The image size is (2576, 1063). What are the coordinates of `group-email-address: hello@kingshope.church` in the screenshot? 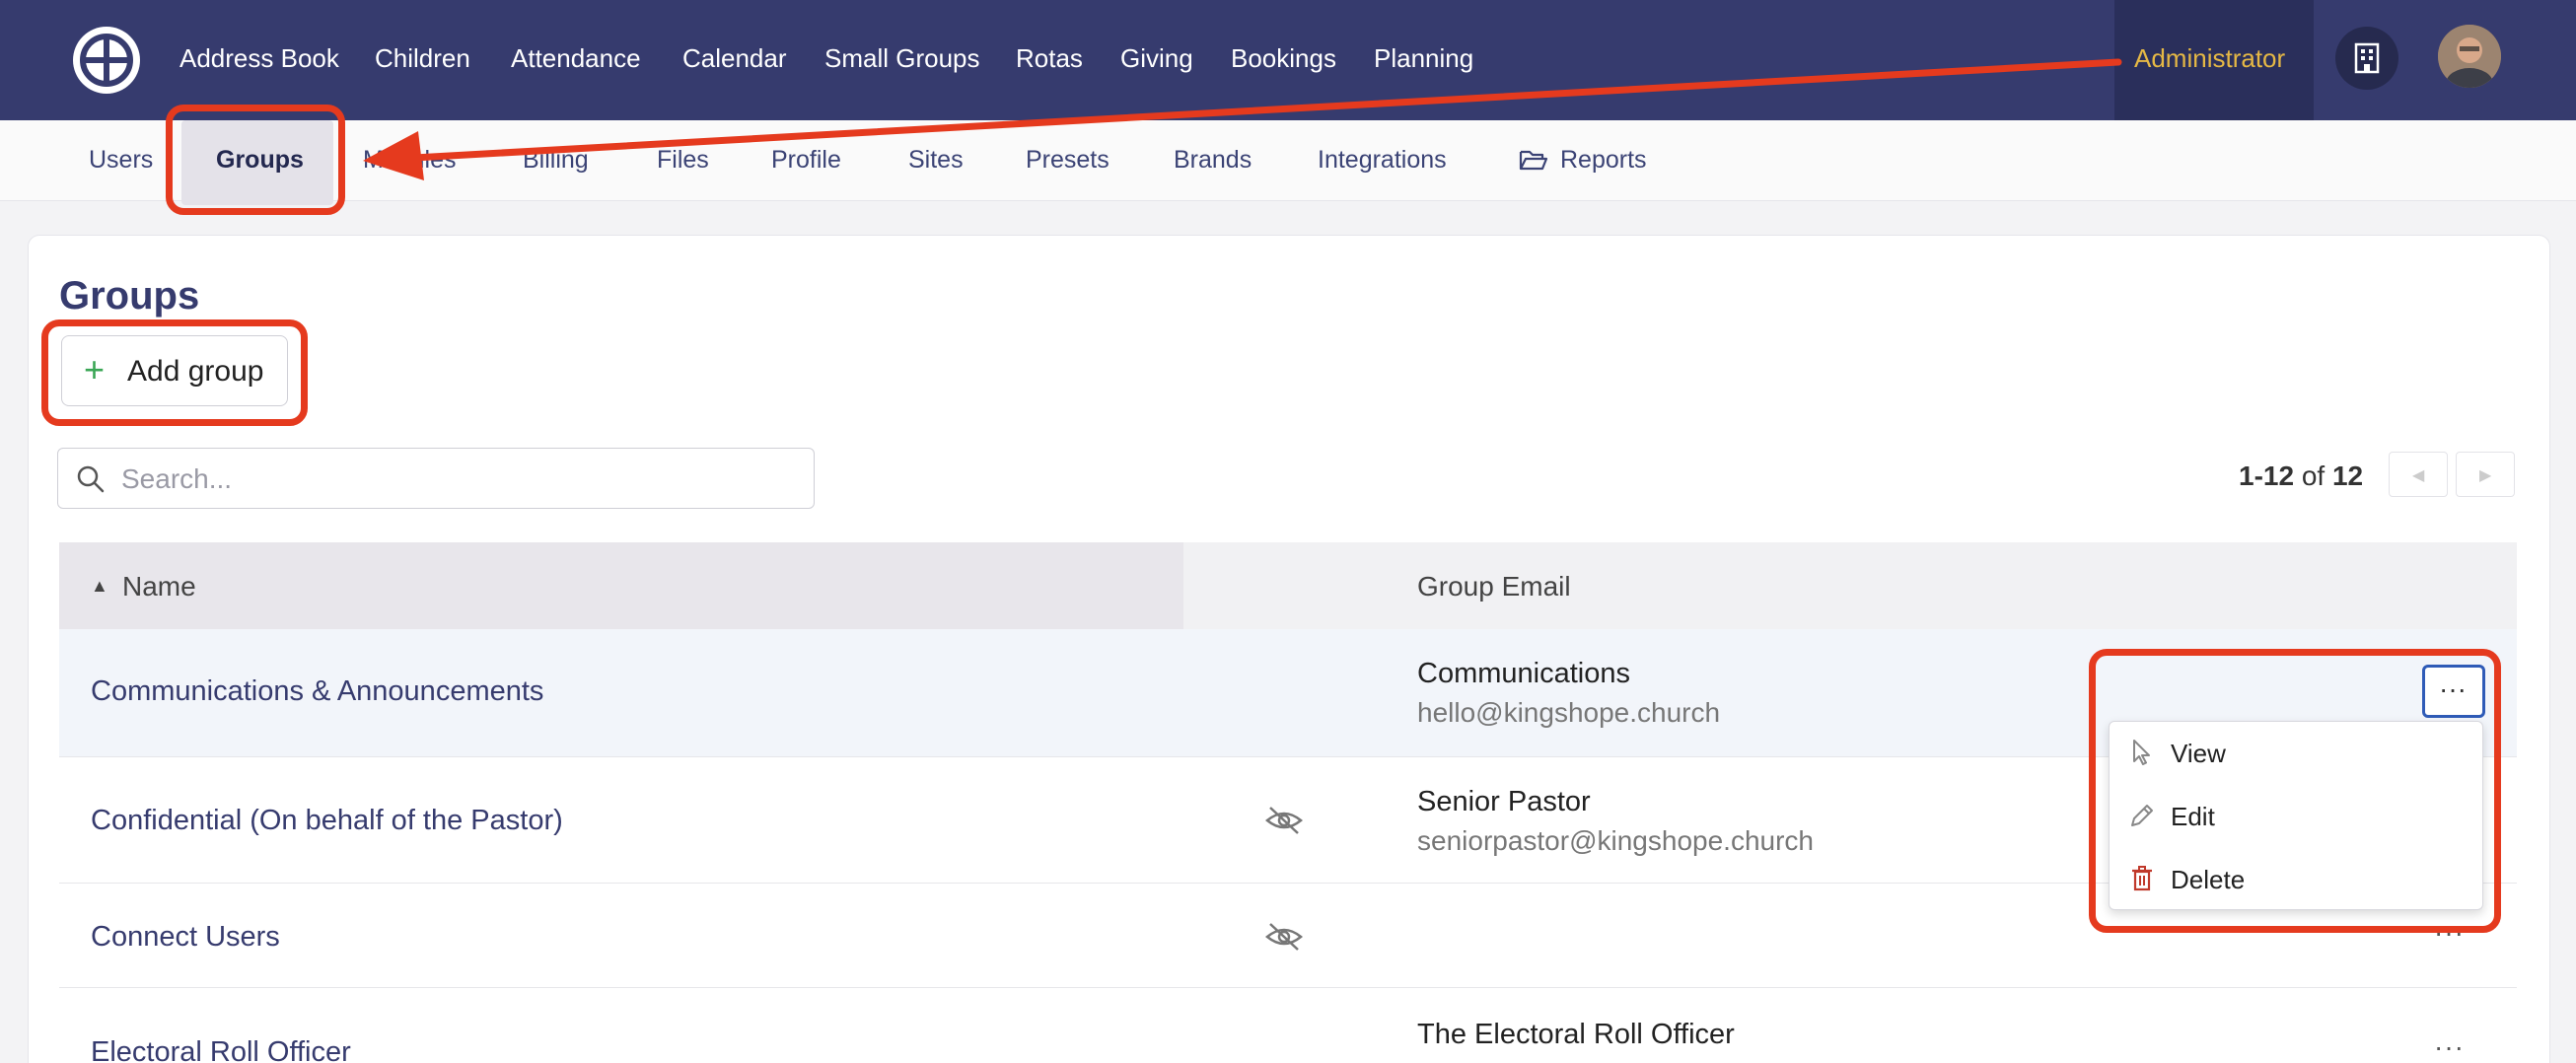 It's located at (1569, 712).